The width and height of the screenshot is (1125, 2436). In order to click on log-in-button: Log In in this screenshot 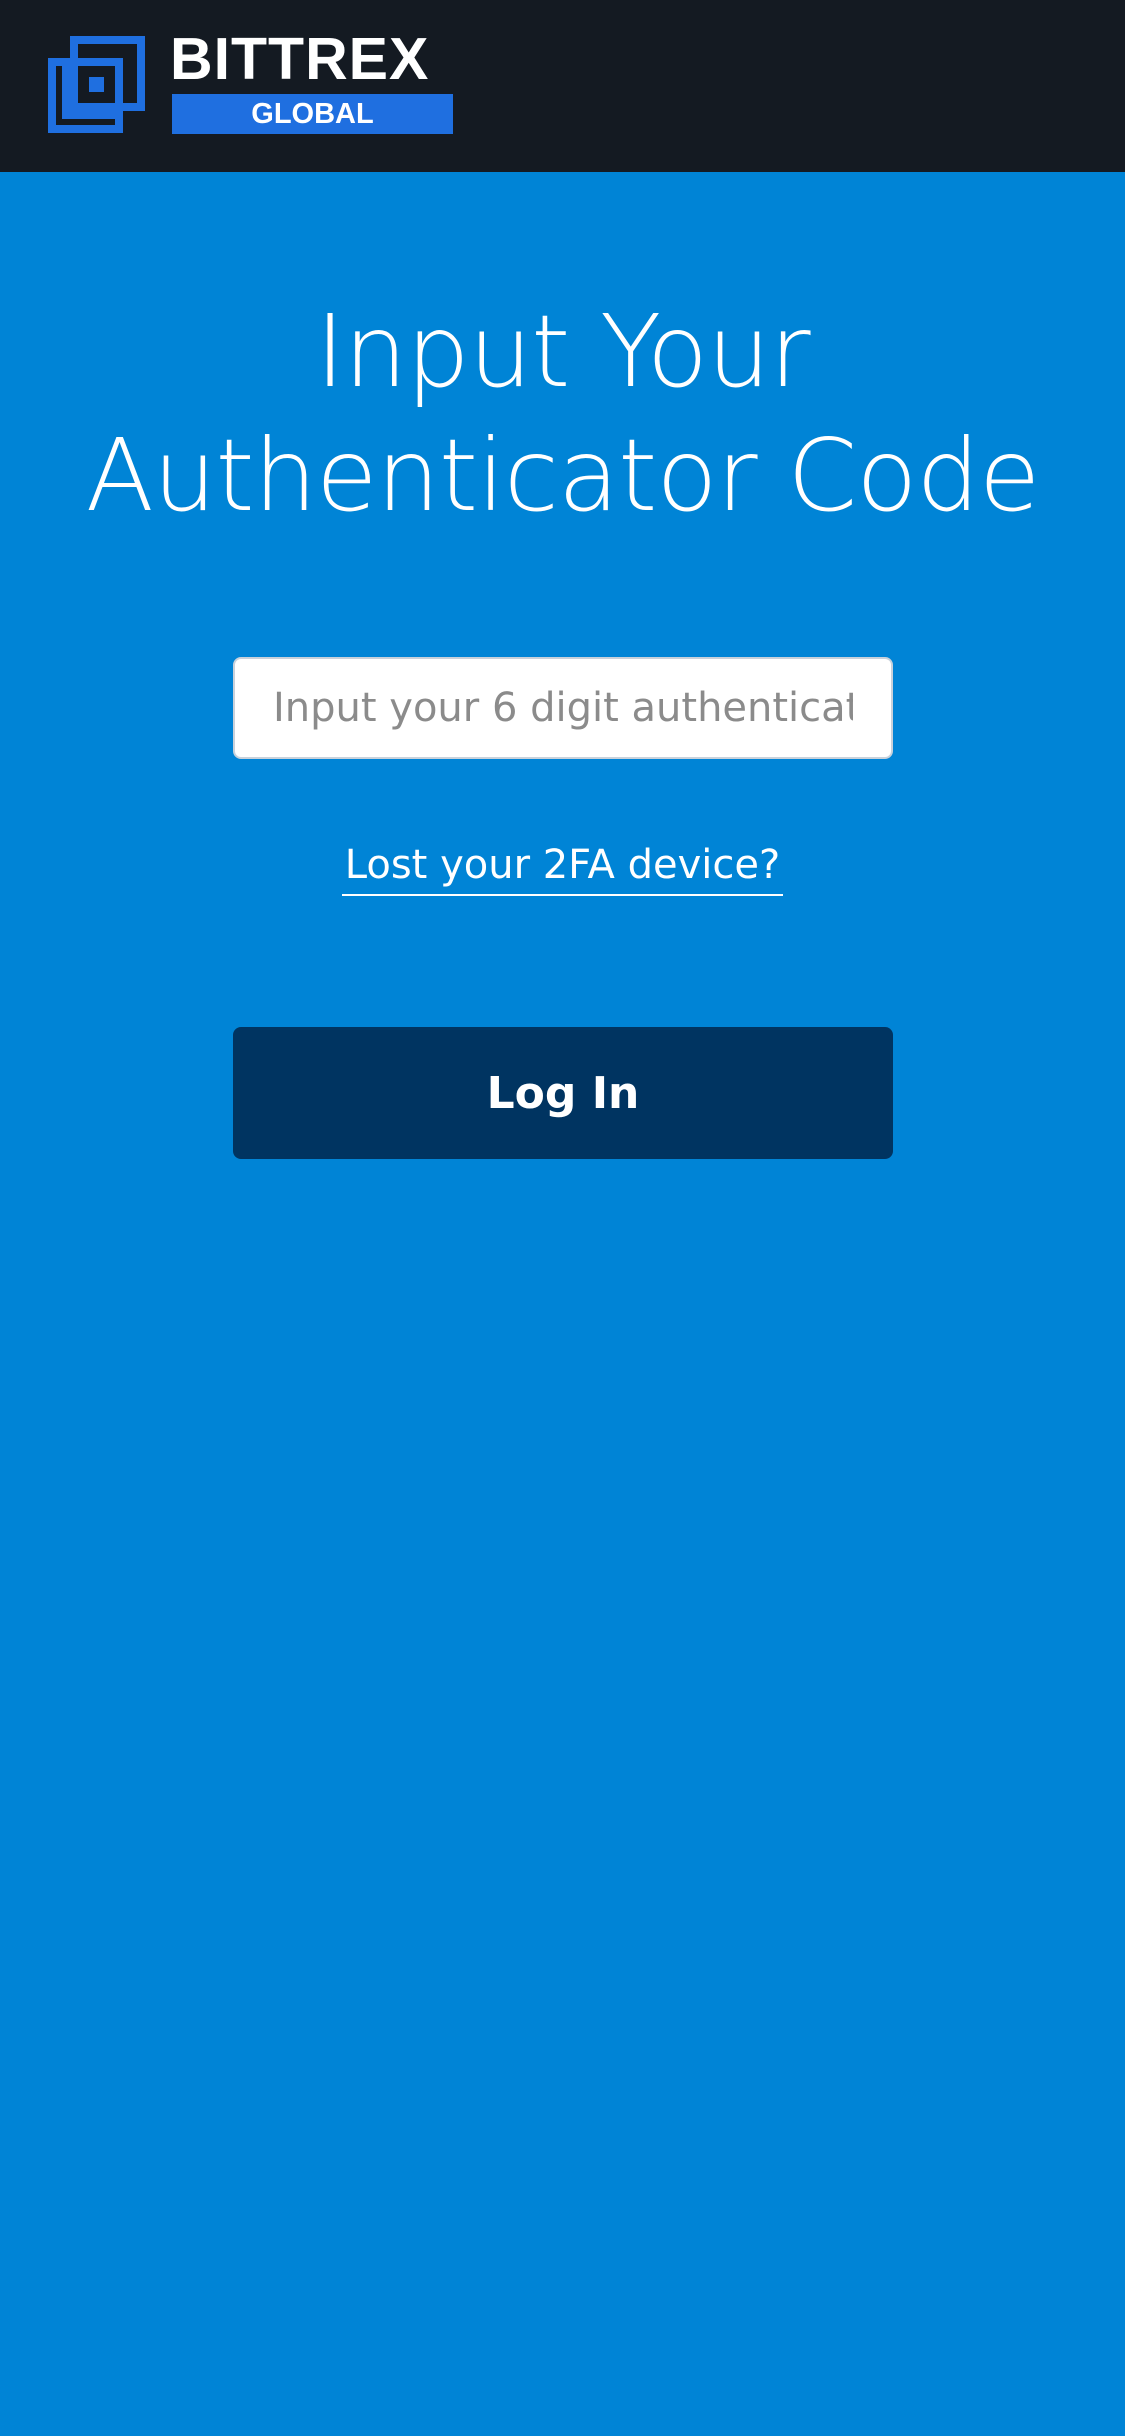, I will do `click(563, 1093)`.